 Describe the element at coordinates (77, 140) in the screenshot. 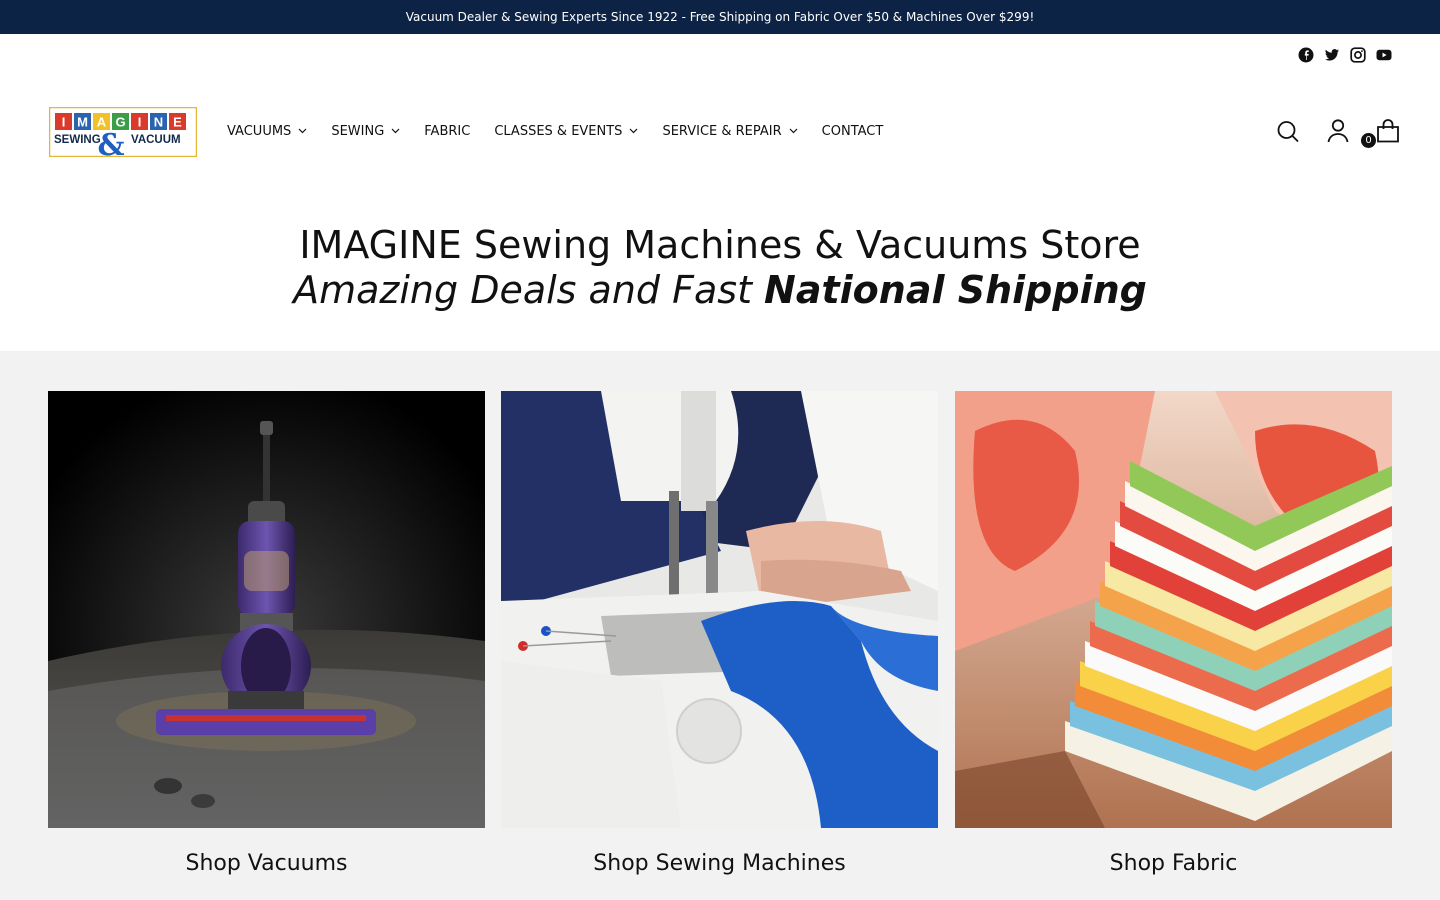

I see `svg-text: SEWING` at that location.